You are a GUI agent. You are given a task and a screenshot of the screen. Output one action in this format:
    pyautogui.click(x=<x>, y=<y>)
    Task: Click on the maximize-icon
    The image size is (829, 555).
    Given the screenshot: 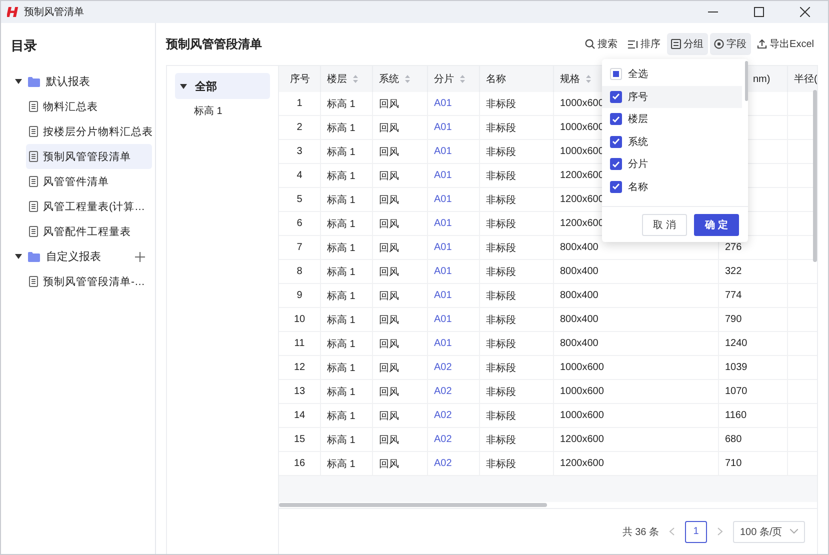 What is the action you would take?
    pyautogui.click(x=759, y=12)
    